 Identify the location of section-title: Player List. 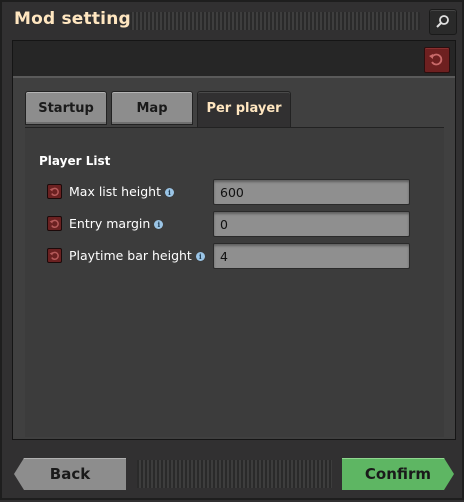
(75, 161).